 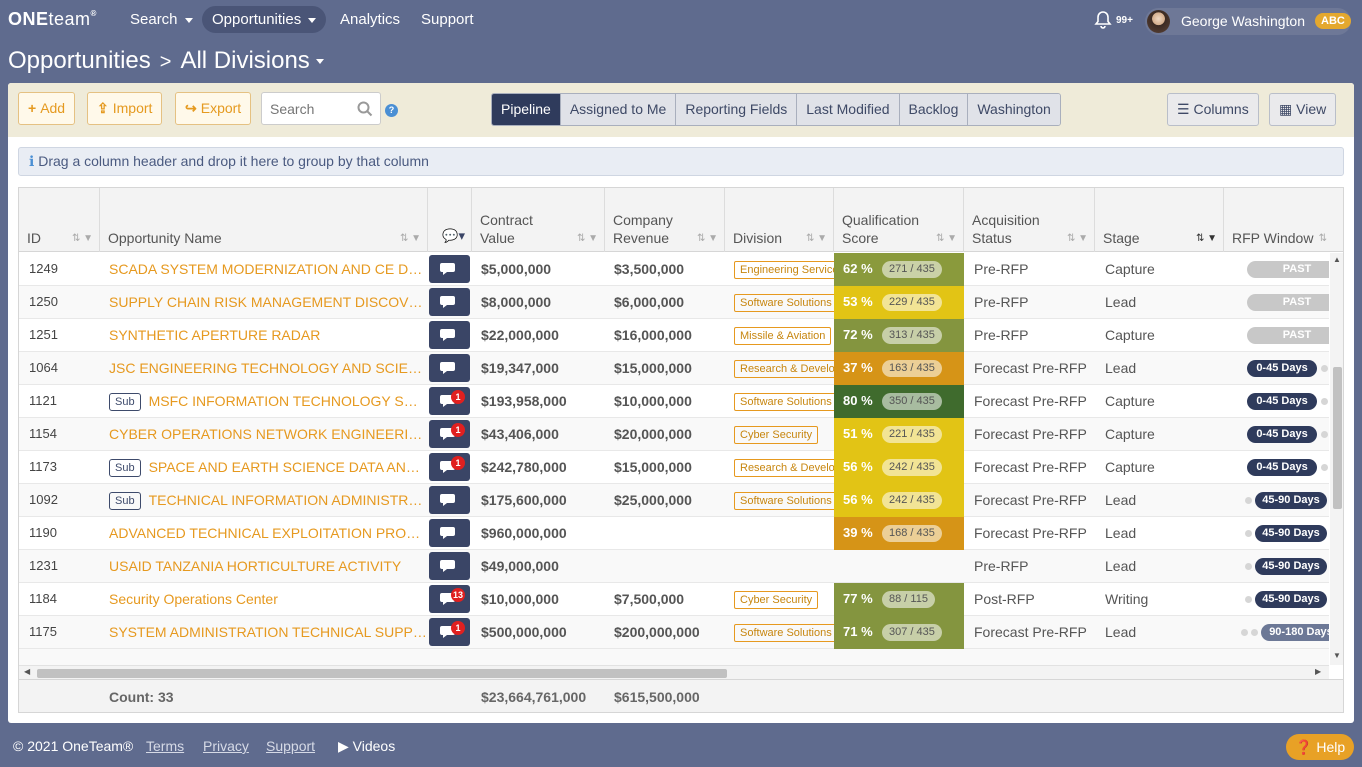 I want to click on scroll-up-icon: ▲, so click(x=1337, y=259).